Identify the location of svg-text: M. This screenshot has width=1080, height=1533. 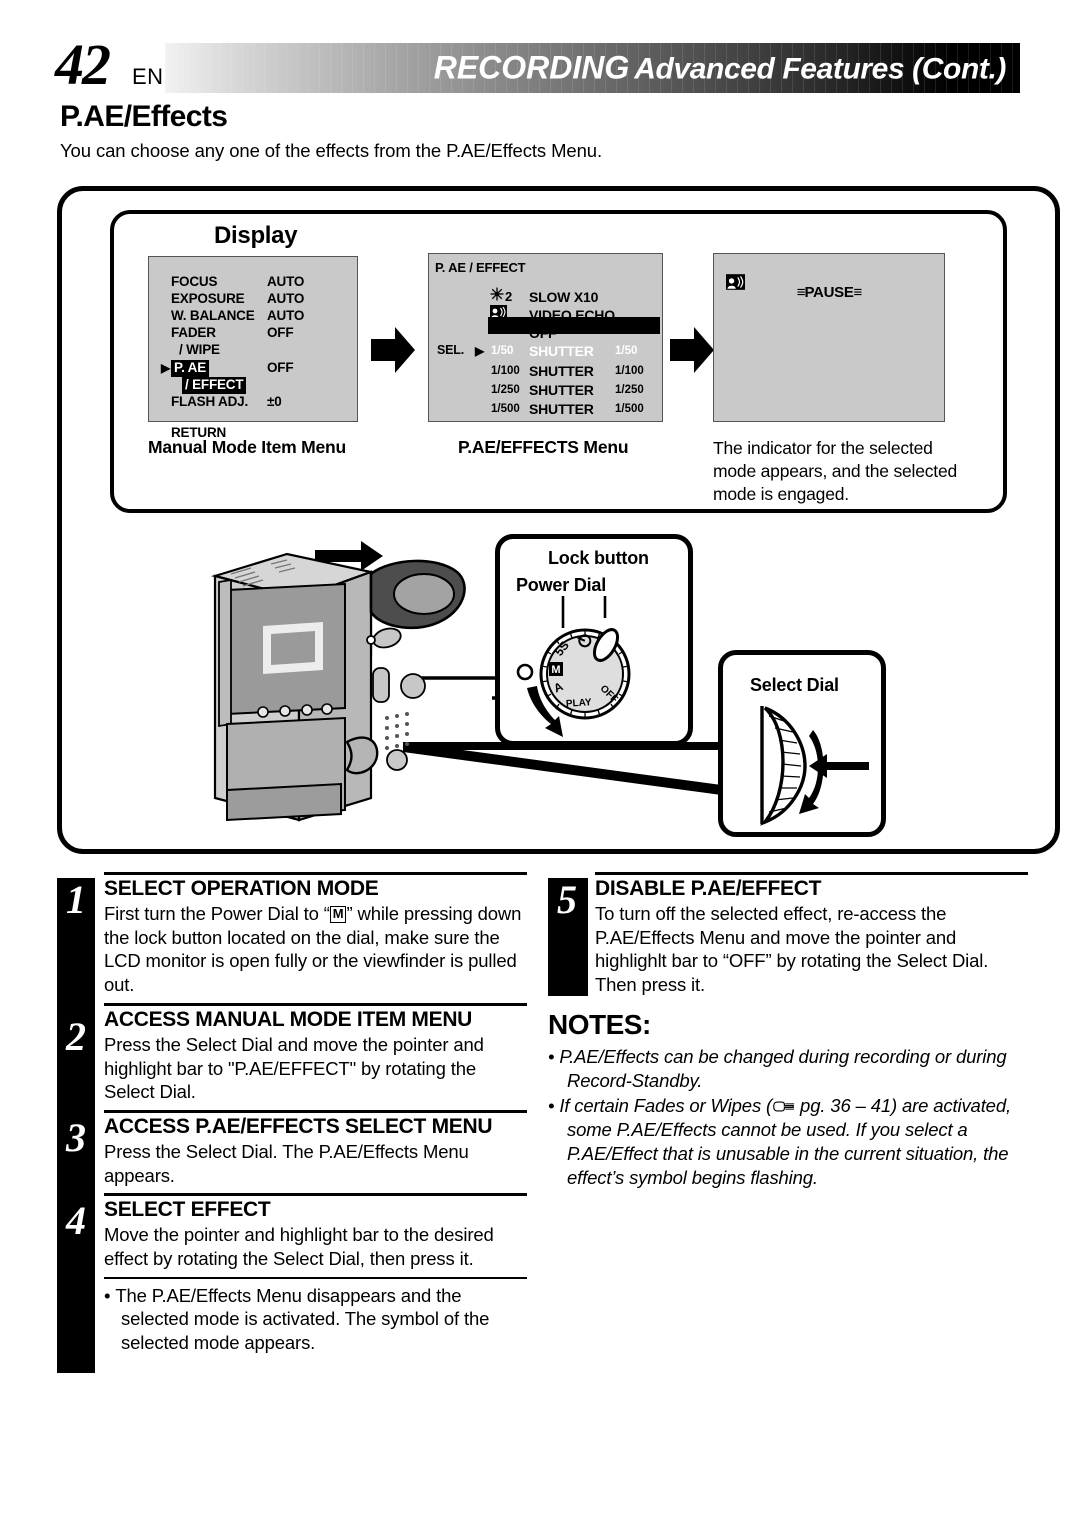
(555, 670).